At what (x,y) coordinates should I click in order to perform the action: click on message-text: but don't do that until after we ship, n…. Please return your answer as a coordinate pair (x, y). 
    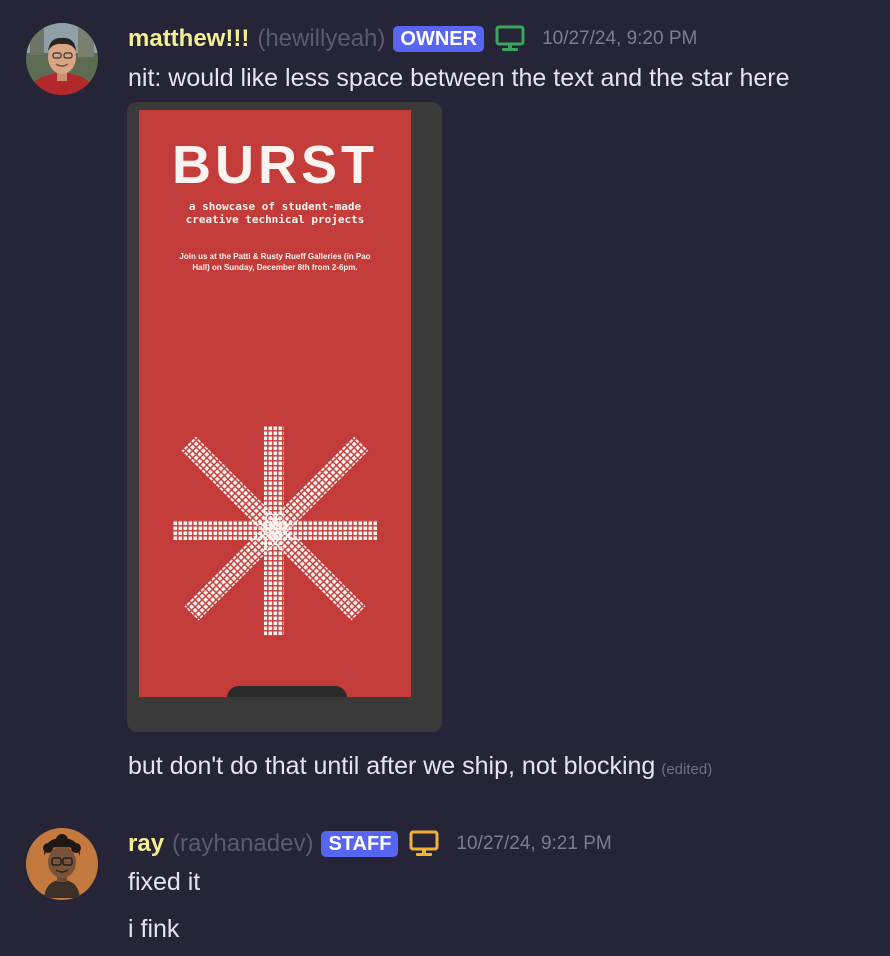
    Looking at the image, I should click on (420, 766).